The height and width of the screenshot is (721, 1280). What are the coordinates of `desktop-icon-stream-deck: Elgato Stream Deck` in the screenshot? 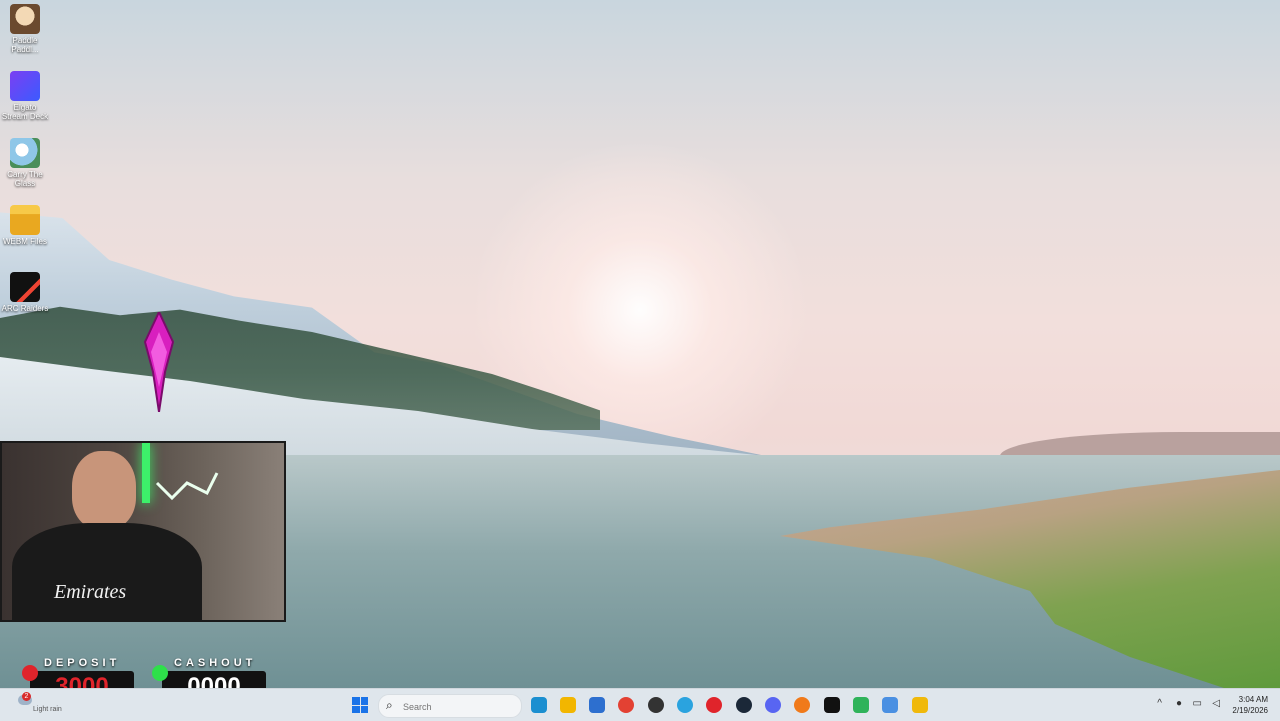 It's located at (25, 94).